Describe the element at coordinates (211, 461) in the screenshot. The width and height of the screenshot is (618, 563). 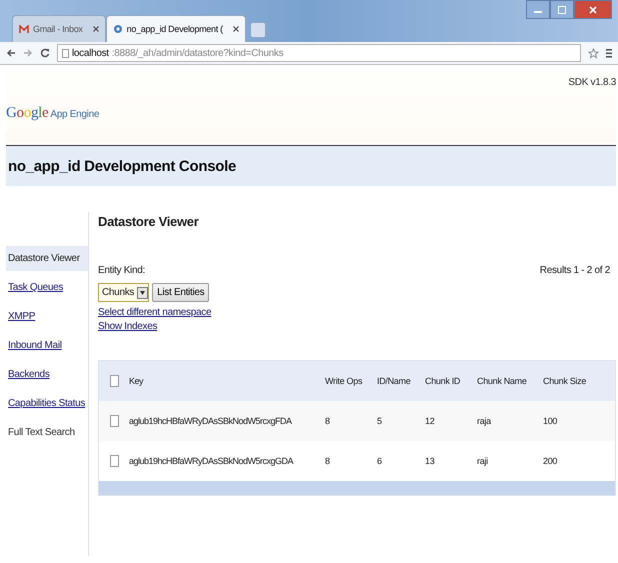
I see `table-cell-text: aglub19hcHBfaWRyDAsSBkNodW5rcxgGDA` at that location.